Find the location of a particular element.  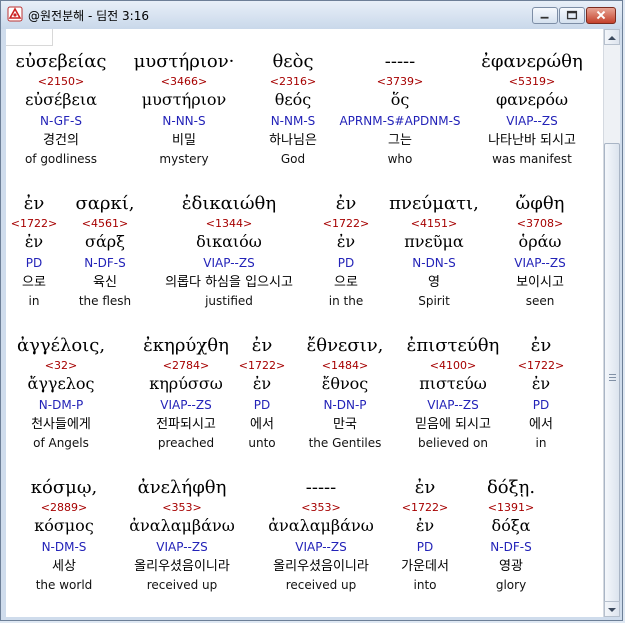

english-gloss: of godliness is located at coordinates (61, 159).